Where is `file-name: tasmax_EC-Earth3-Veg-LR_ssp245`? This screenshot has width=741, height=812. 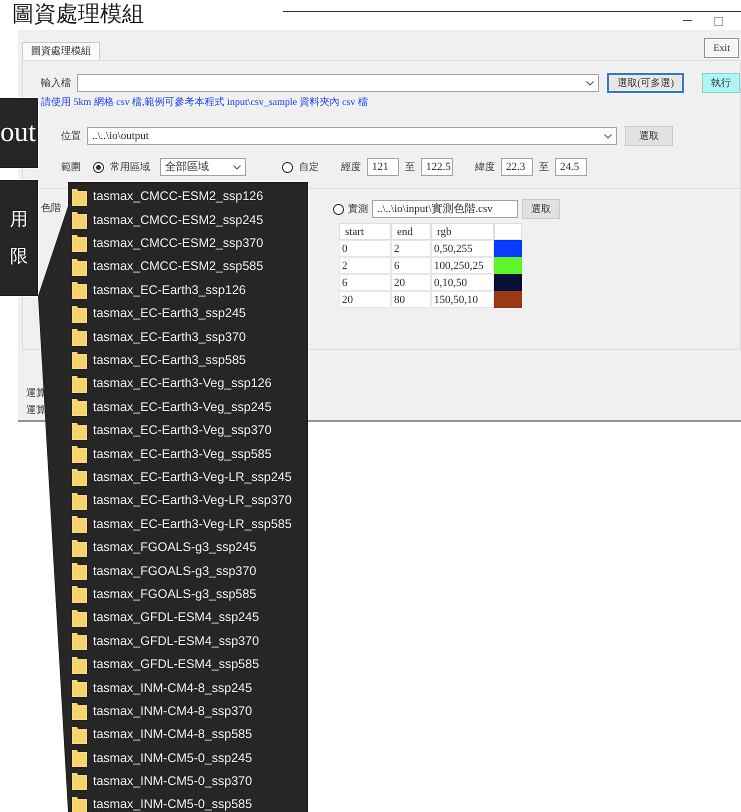
file-name: tasmax_EC-Earth3-Veg-LR_ssp245 is located at coordinates (192, 477).